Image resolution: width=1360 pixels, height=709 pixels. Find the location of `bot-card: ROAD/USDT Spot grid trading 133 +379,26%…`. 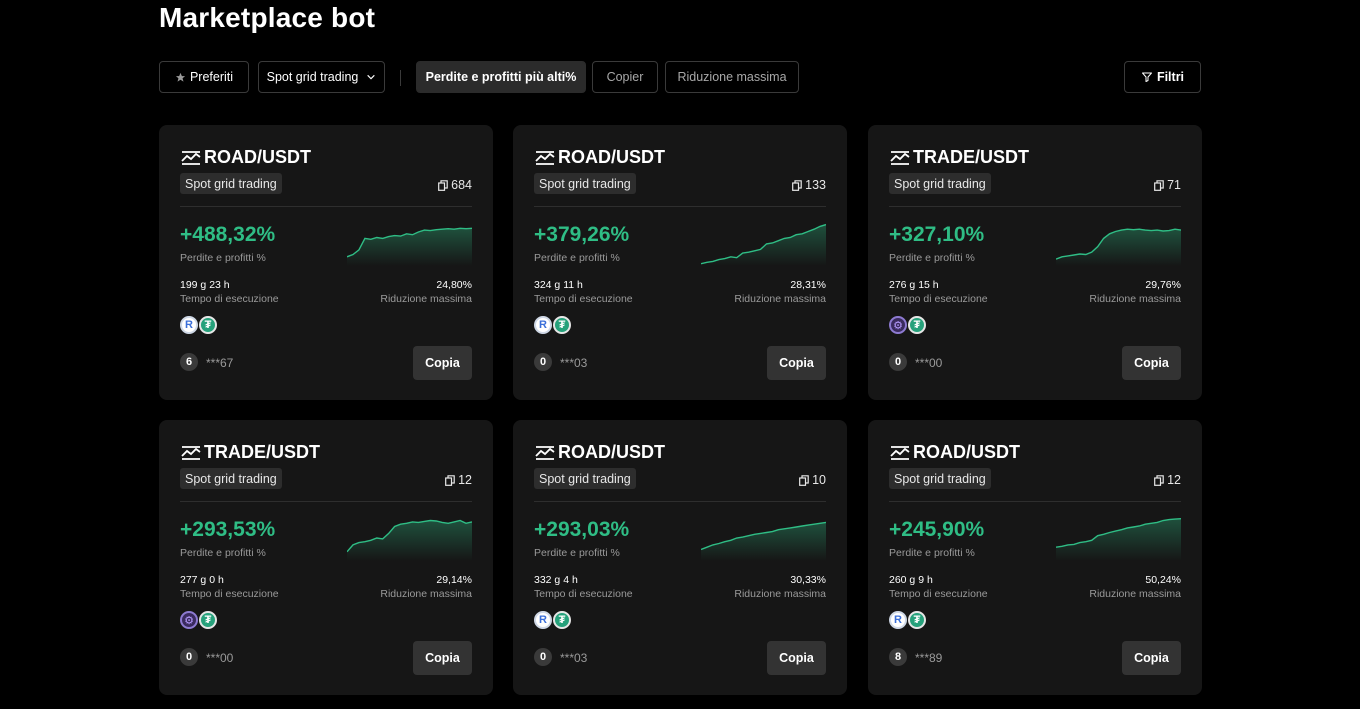

bot-card: ROAD/USDT Spot grid trading 133 +379,26%… is located at coordinates (680, 262).